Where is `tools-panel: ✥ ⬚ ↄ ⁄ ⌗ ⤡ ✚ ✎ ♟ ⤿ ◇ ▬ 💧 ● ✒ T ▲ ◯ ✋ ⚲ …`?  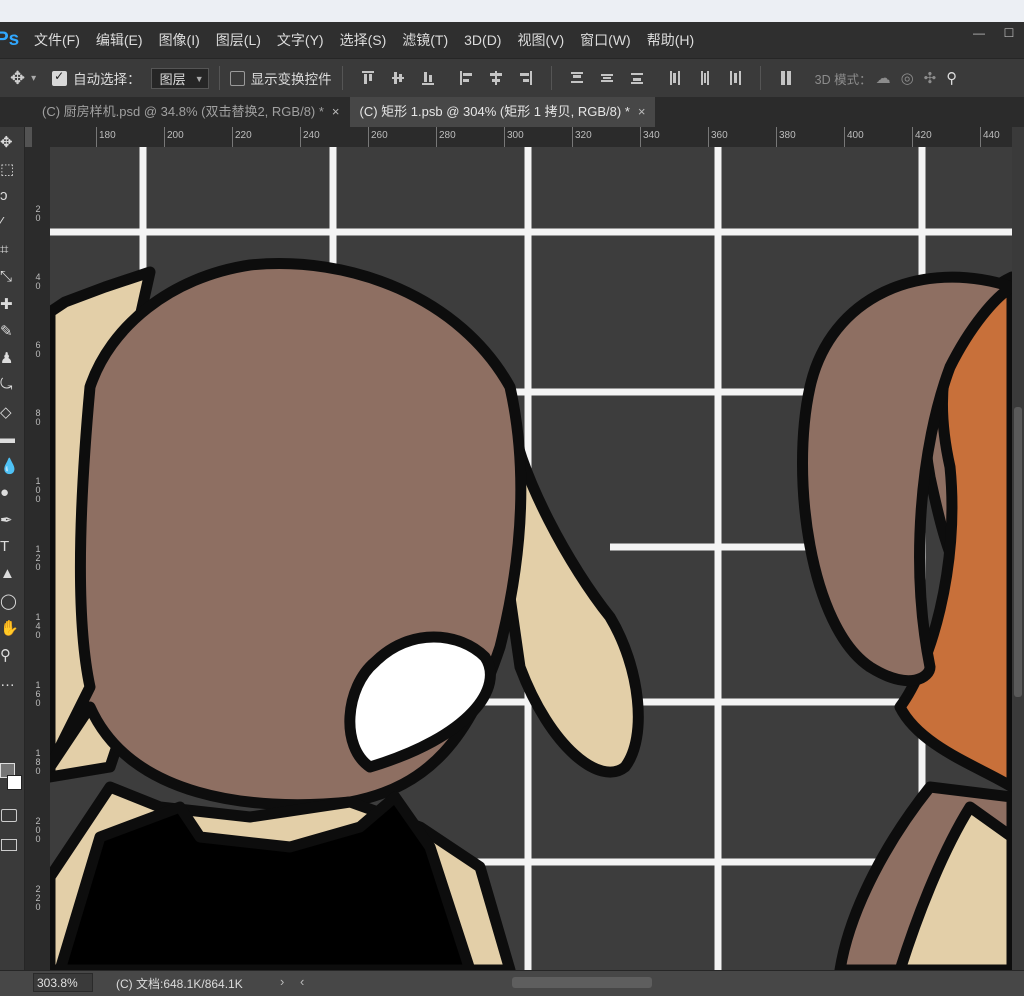
tools-panel: ✥ ⬚ ↄ ⁄ ⌗ ⤡ ✚ ✎ ♟ ⤿ ◇ ▬ 💧 ● ✒ T ▲ ◯ ✋ ⚲ … is located at coordinates (12, 548).